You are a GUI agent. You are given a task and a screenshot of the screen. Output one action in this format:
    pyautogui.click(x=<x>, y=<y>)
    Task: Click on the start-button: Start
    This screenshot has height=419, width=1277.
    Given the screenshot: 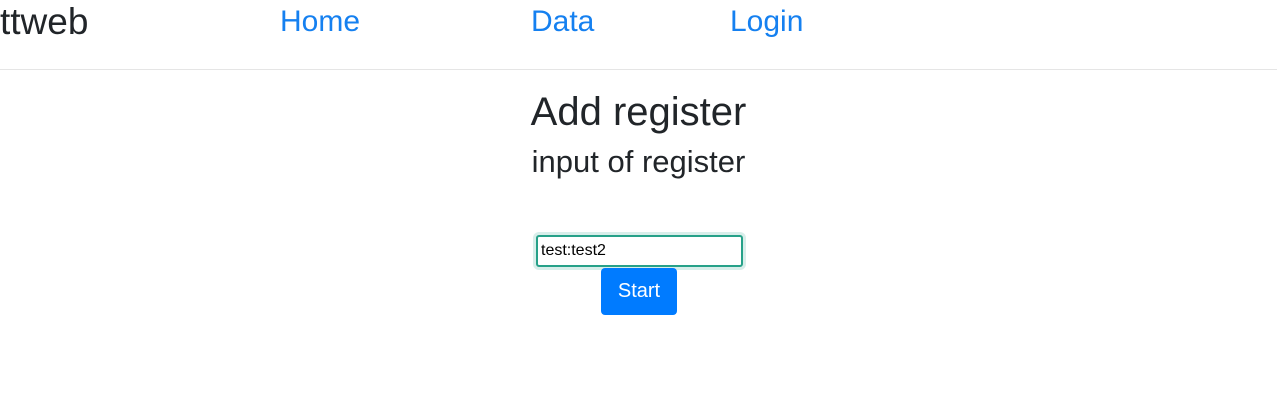 What is the action you would take?
    pyautogui.click(x=639, y=291)
    